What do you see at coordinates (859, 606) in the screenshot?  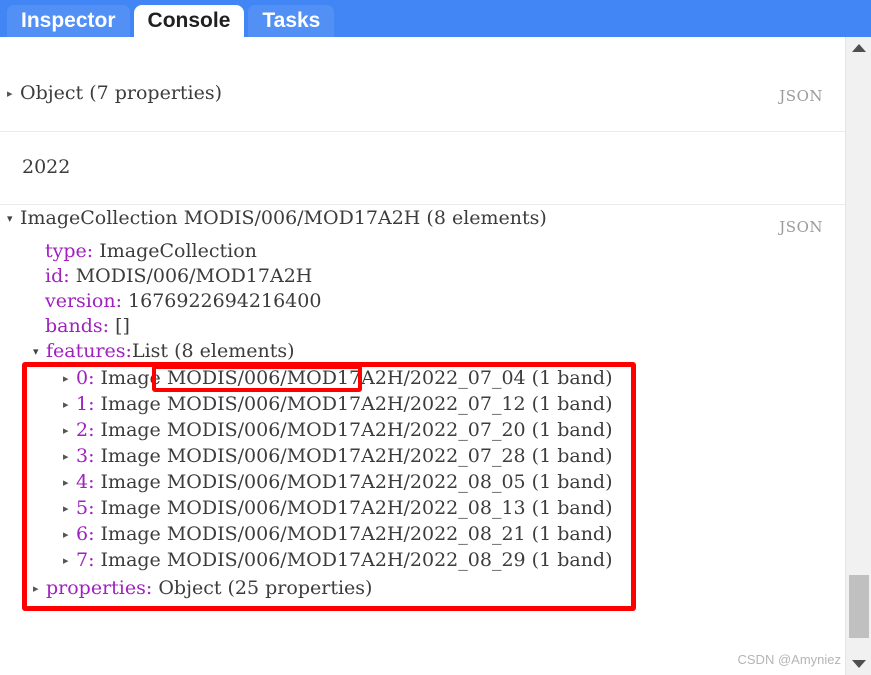 I see `scrollbar-thumb` at bounding box center [859, 606].